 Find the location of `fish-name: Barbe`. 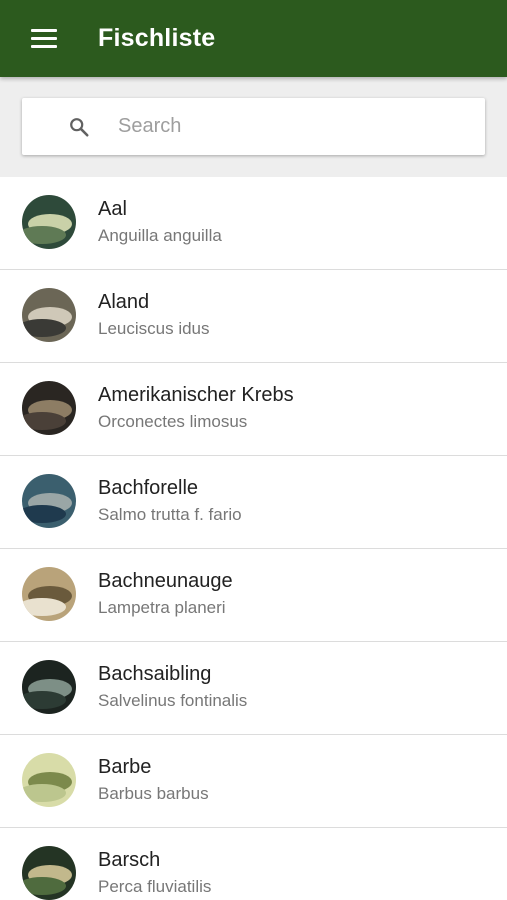

fish-name: Barbe is located at coordinates (125, 767).